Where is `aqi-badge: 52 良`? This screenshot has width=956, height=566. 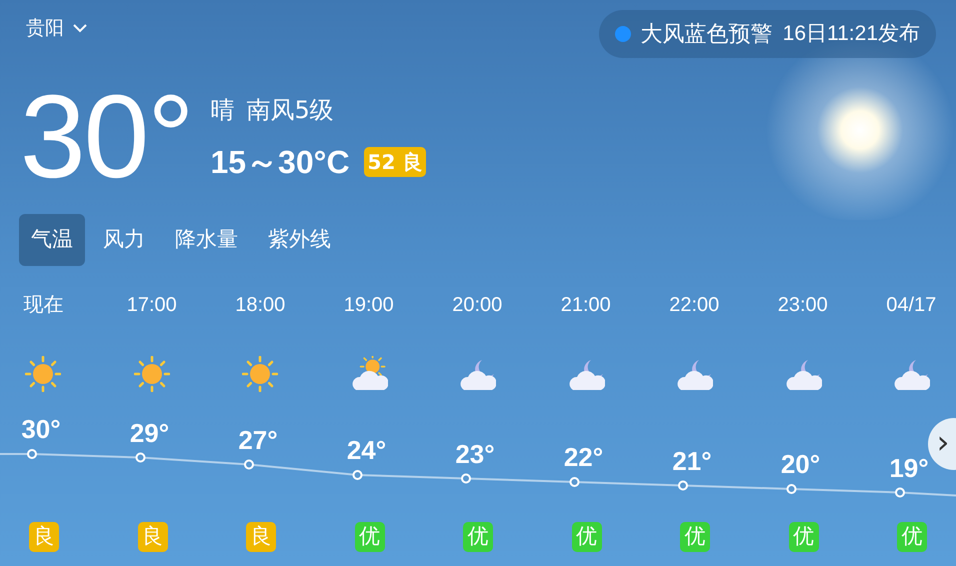 aqi-badge: 52 良 is located at coordinates (395, 162).